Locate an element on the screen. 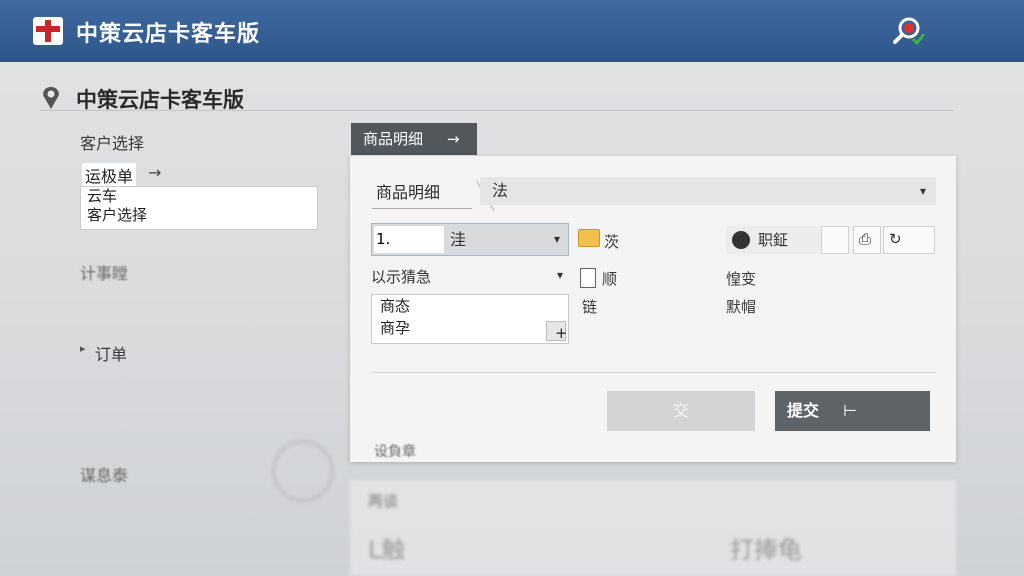  category-select: 法 ▾ is located at coordinates (708, 191).